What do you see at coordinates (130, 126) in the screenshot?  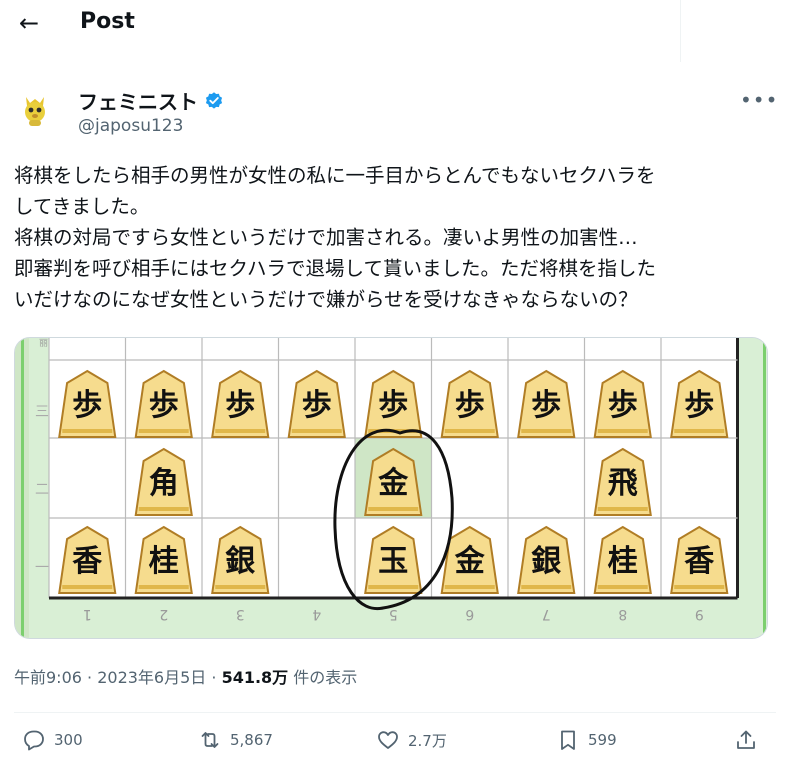 I see `user-handle: @japosu123` at bounding box center [130, 126].